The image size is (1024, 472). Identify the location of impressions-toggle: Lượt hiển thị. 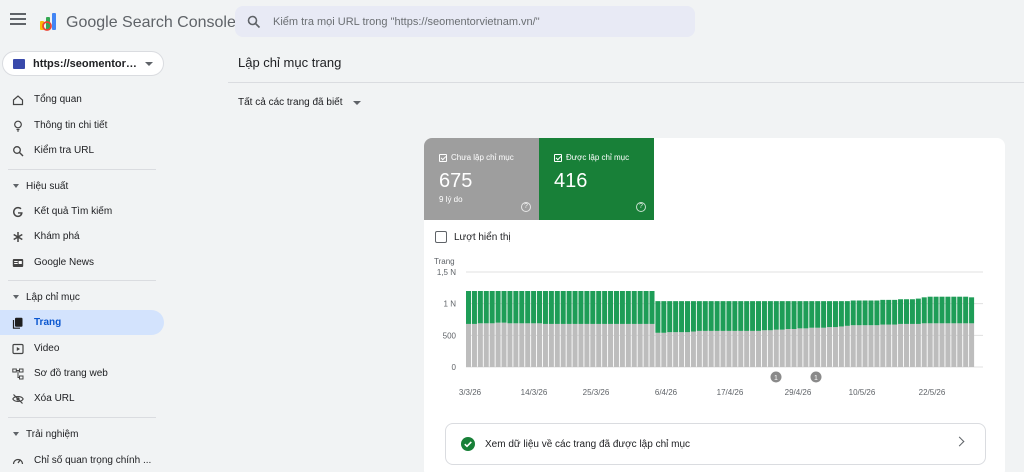
(473, 237).